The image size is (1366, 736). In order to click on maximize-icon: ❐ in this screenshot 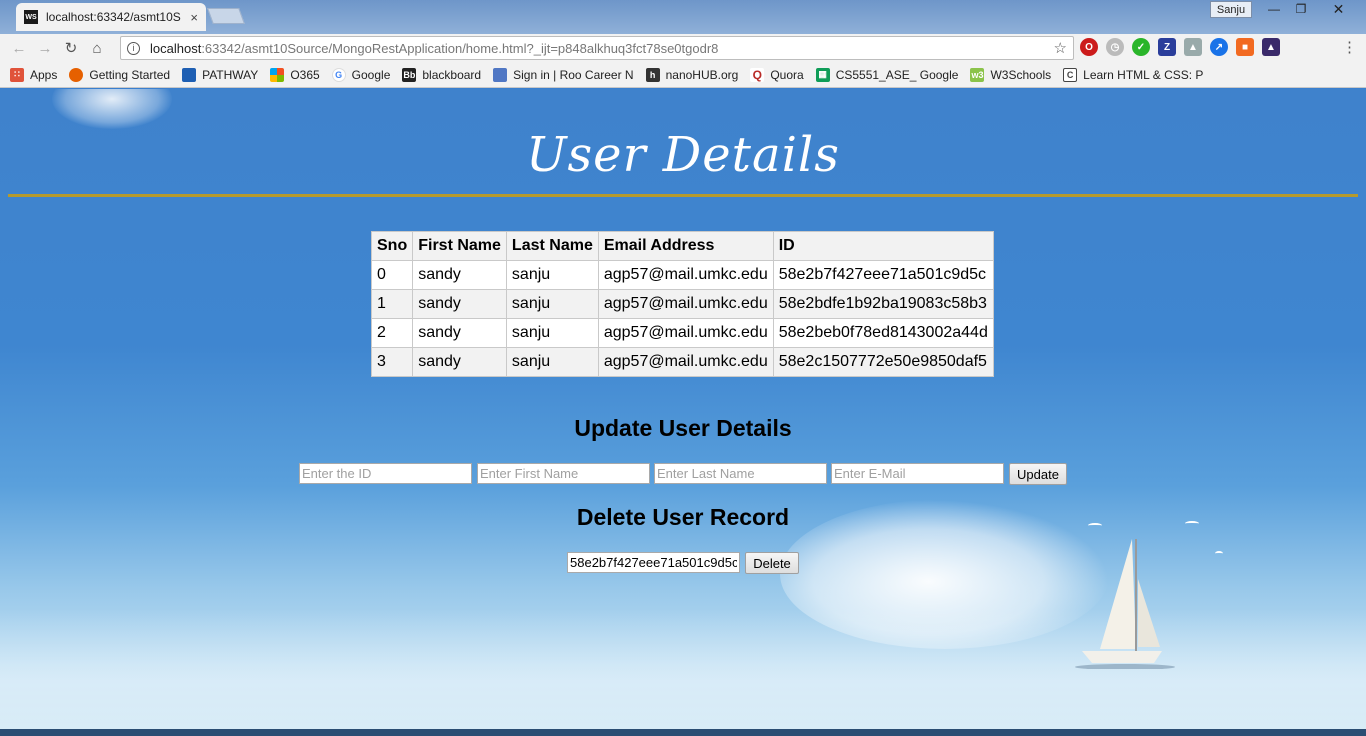, I will do `click(1301, 9)`.